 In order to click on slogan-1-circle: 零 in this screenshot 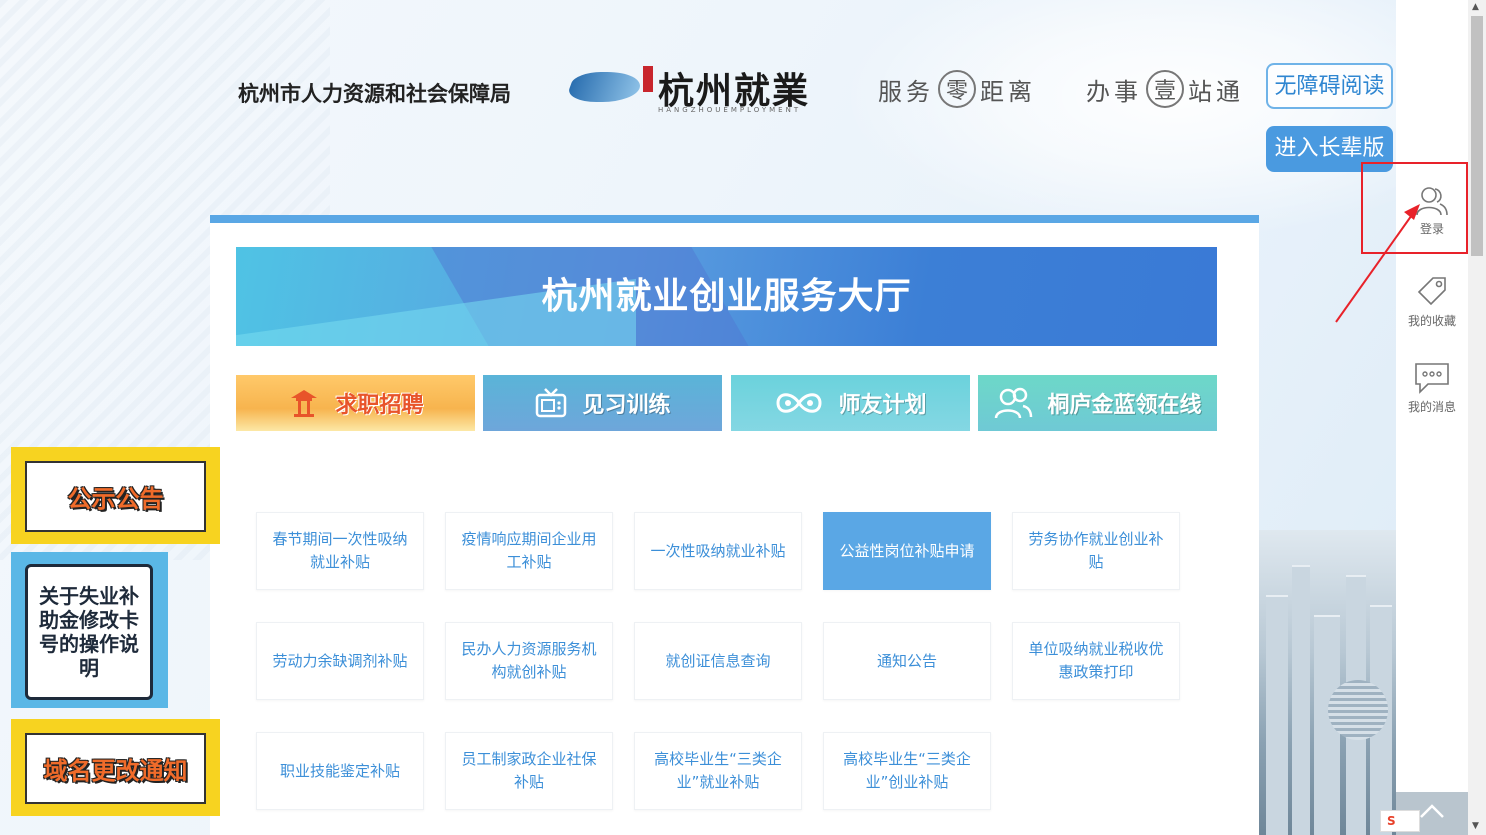, I will do `click(957, 89)`.